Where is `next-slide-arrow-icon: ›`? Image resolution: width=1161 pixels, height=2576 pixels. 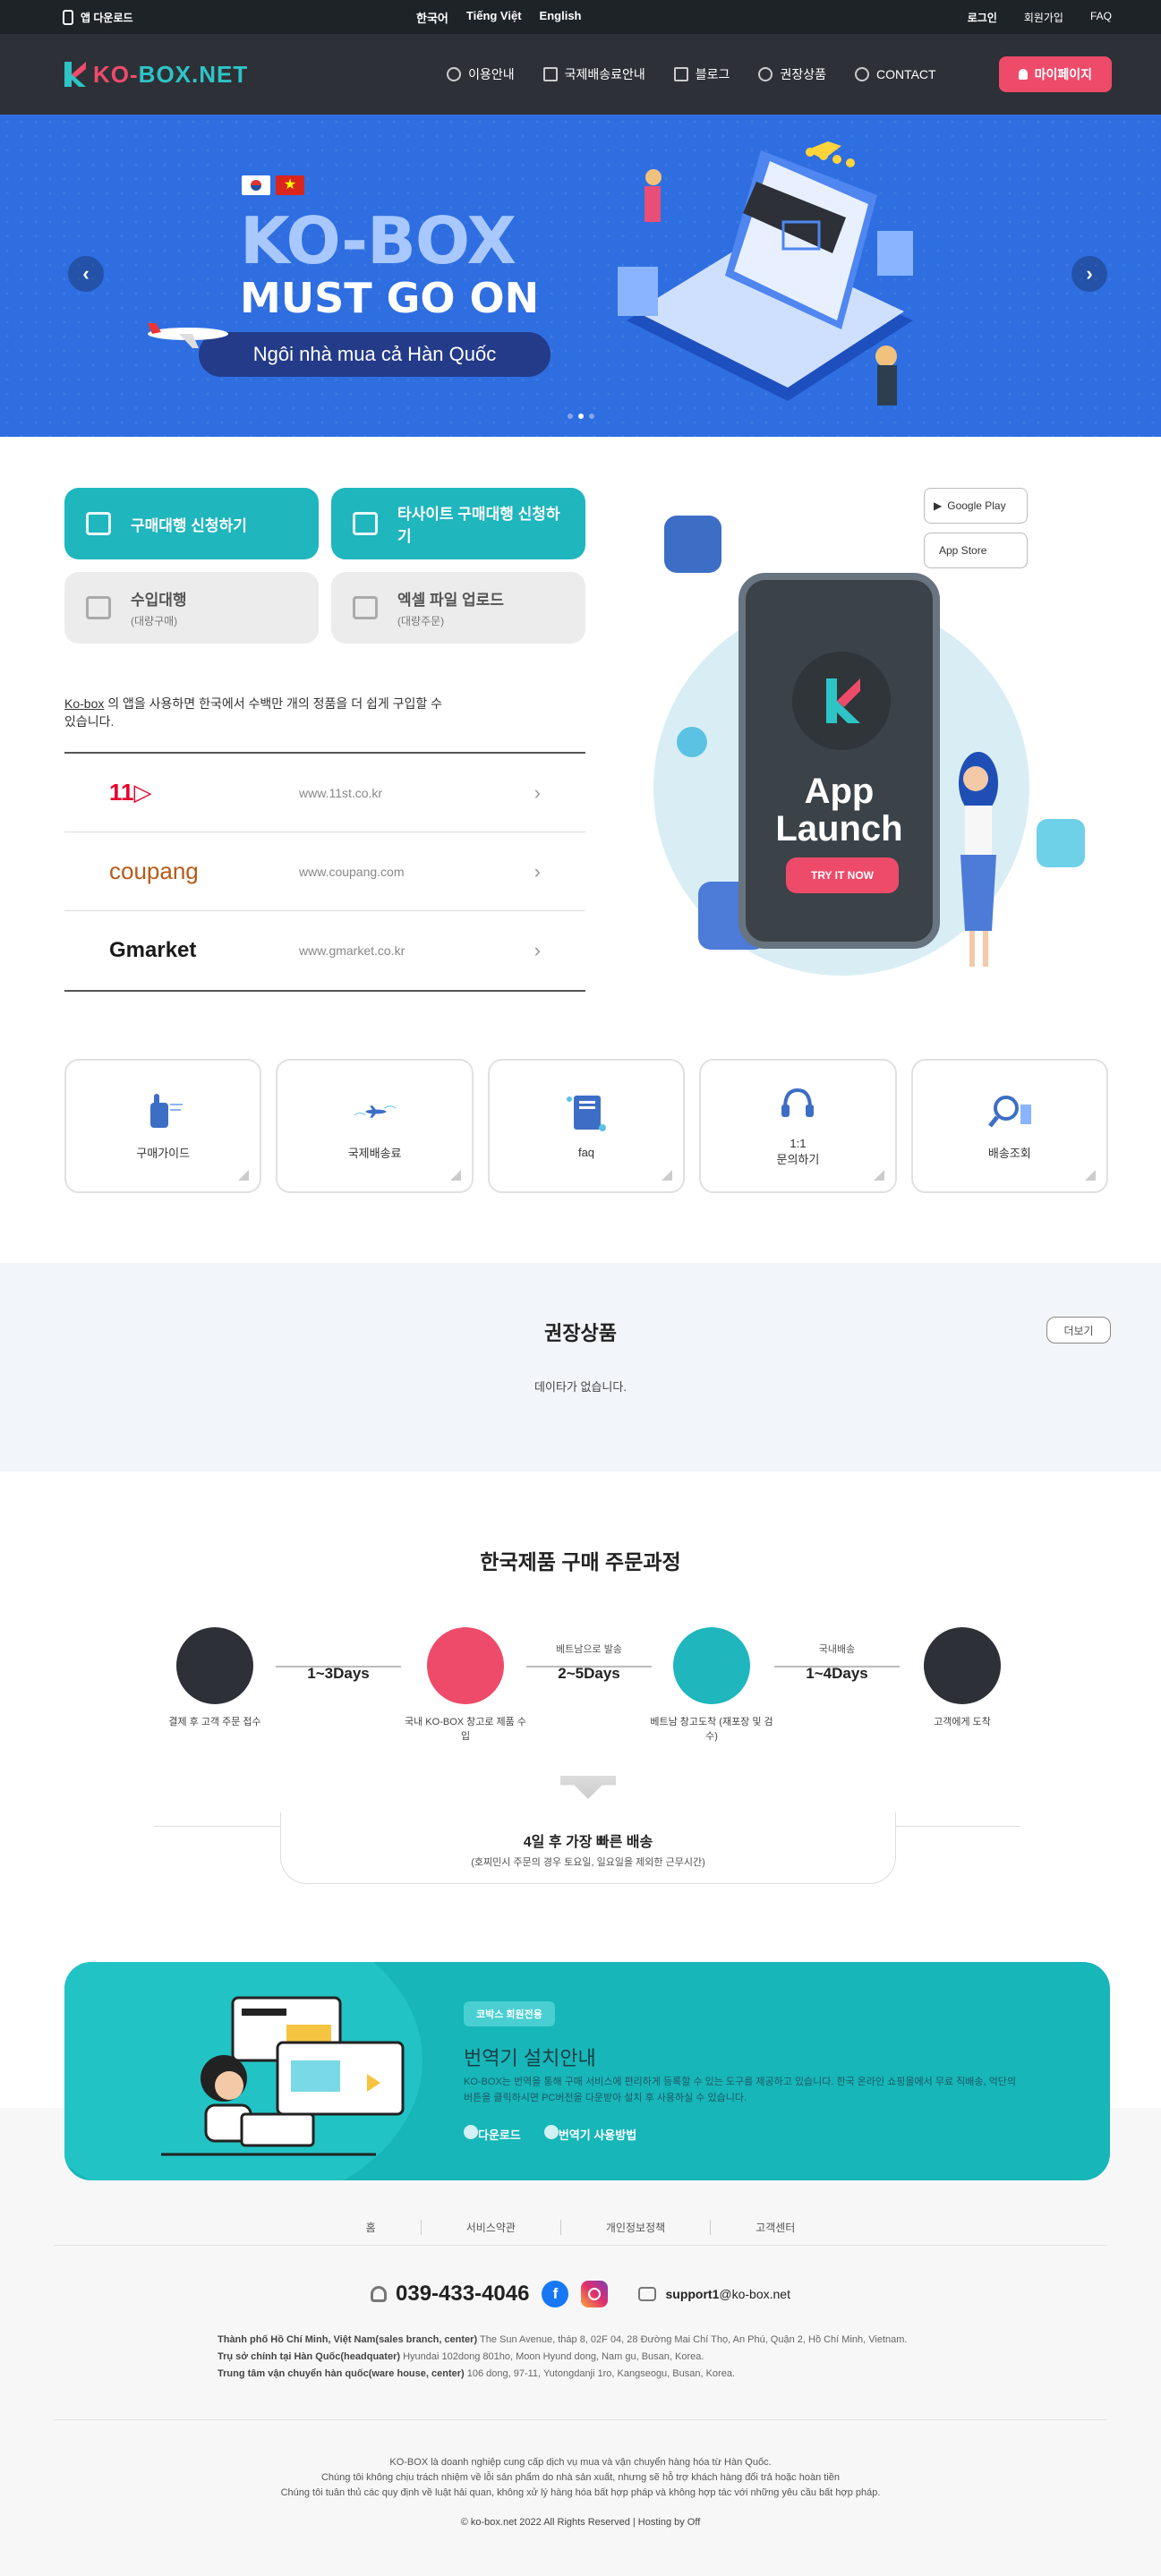
next-slide-arrow-icon: › is located at coordinates (1089, 274).